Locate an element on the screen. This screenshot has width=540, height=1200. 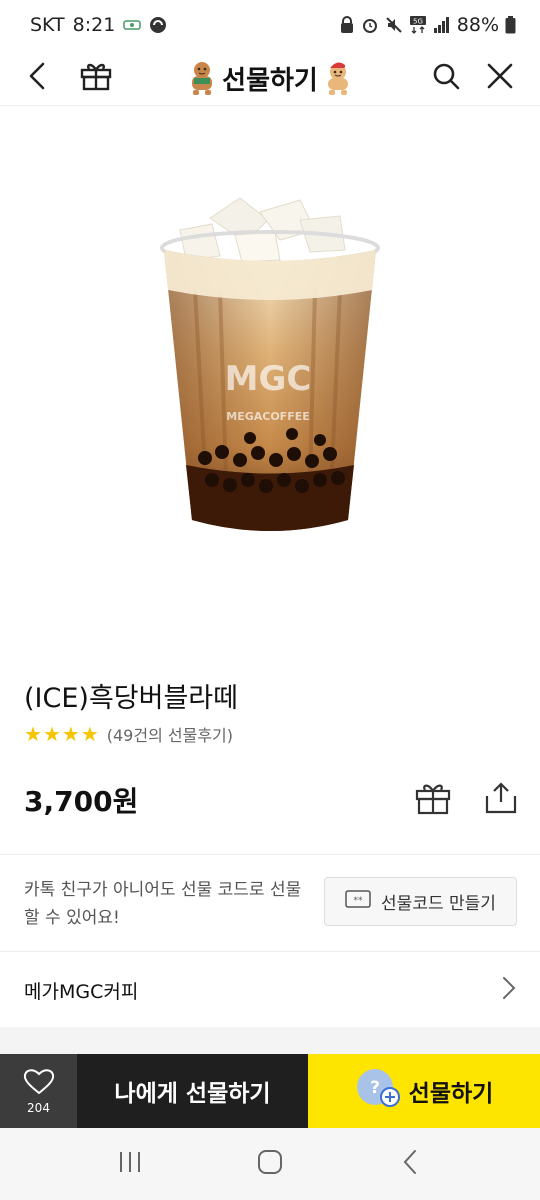
signal-icon is located at coordinates (442, 25).